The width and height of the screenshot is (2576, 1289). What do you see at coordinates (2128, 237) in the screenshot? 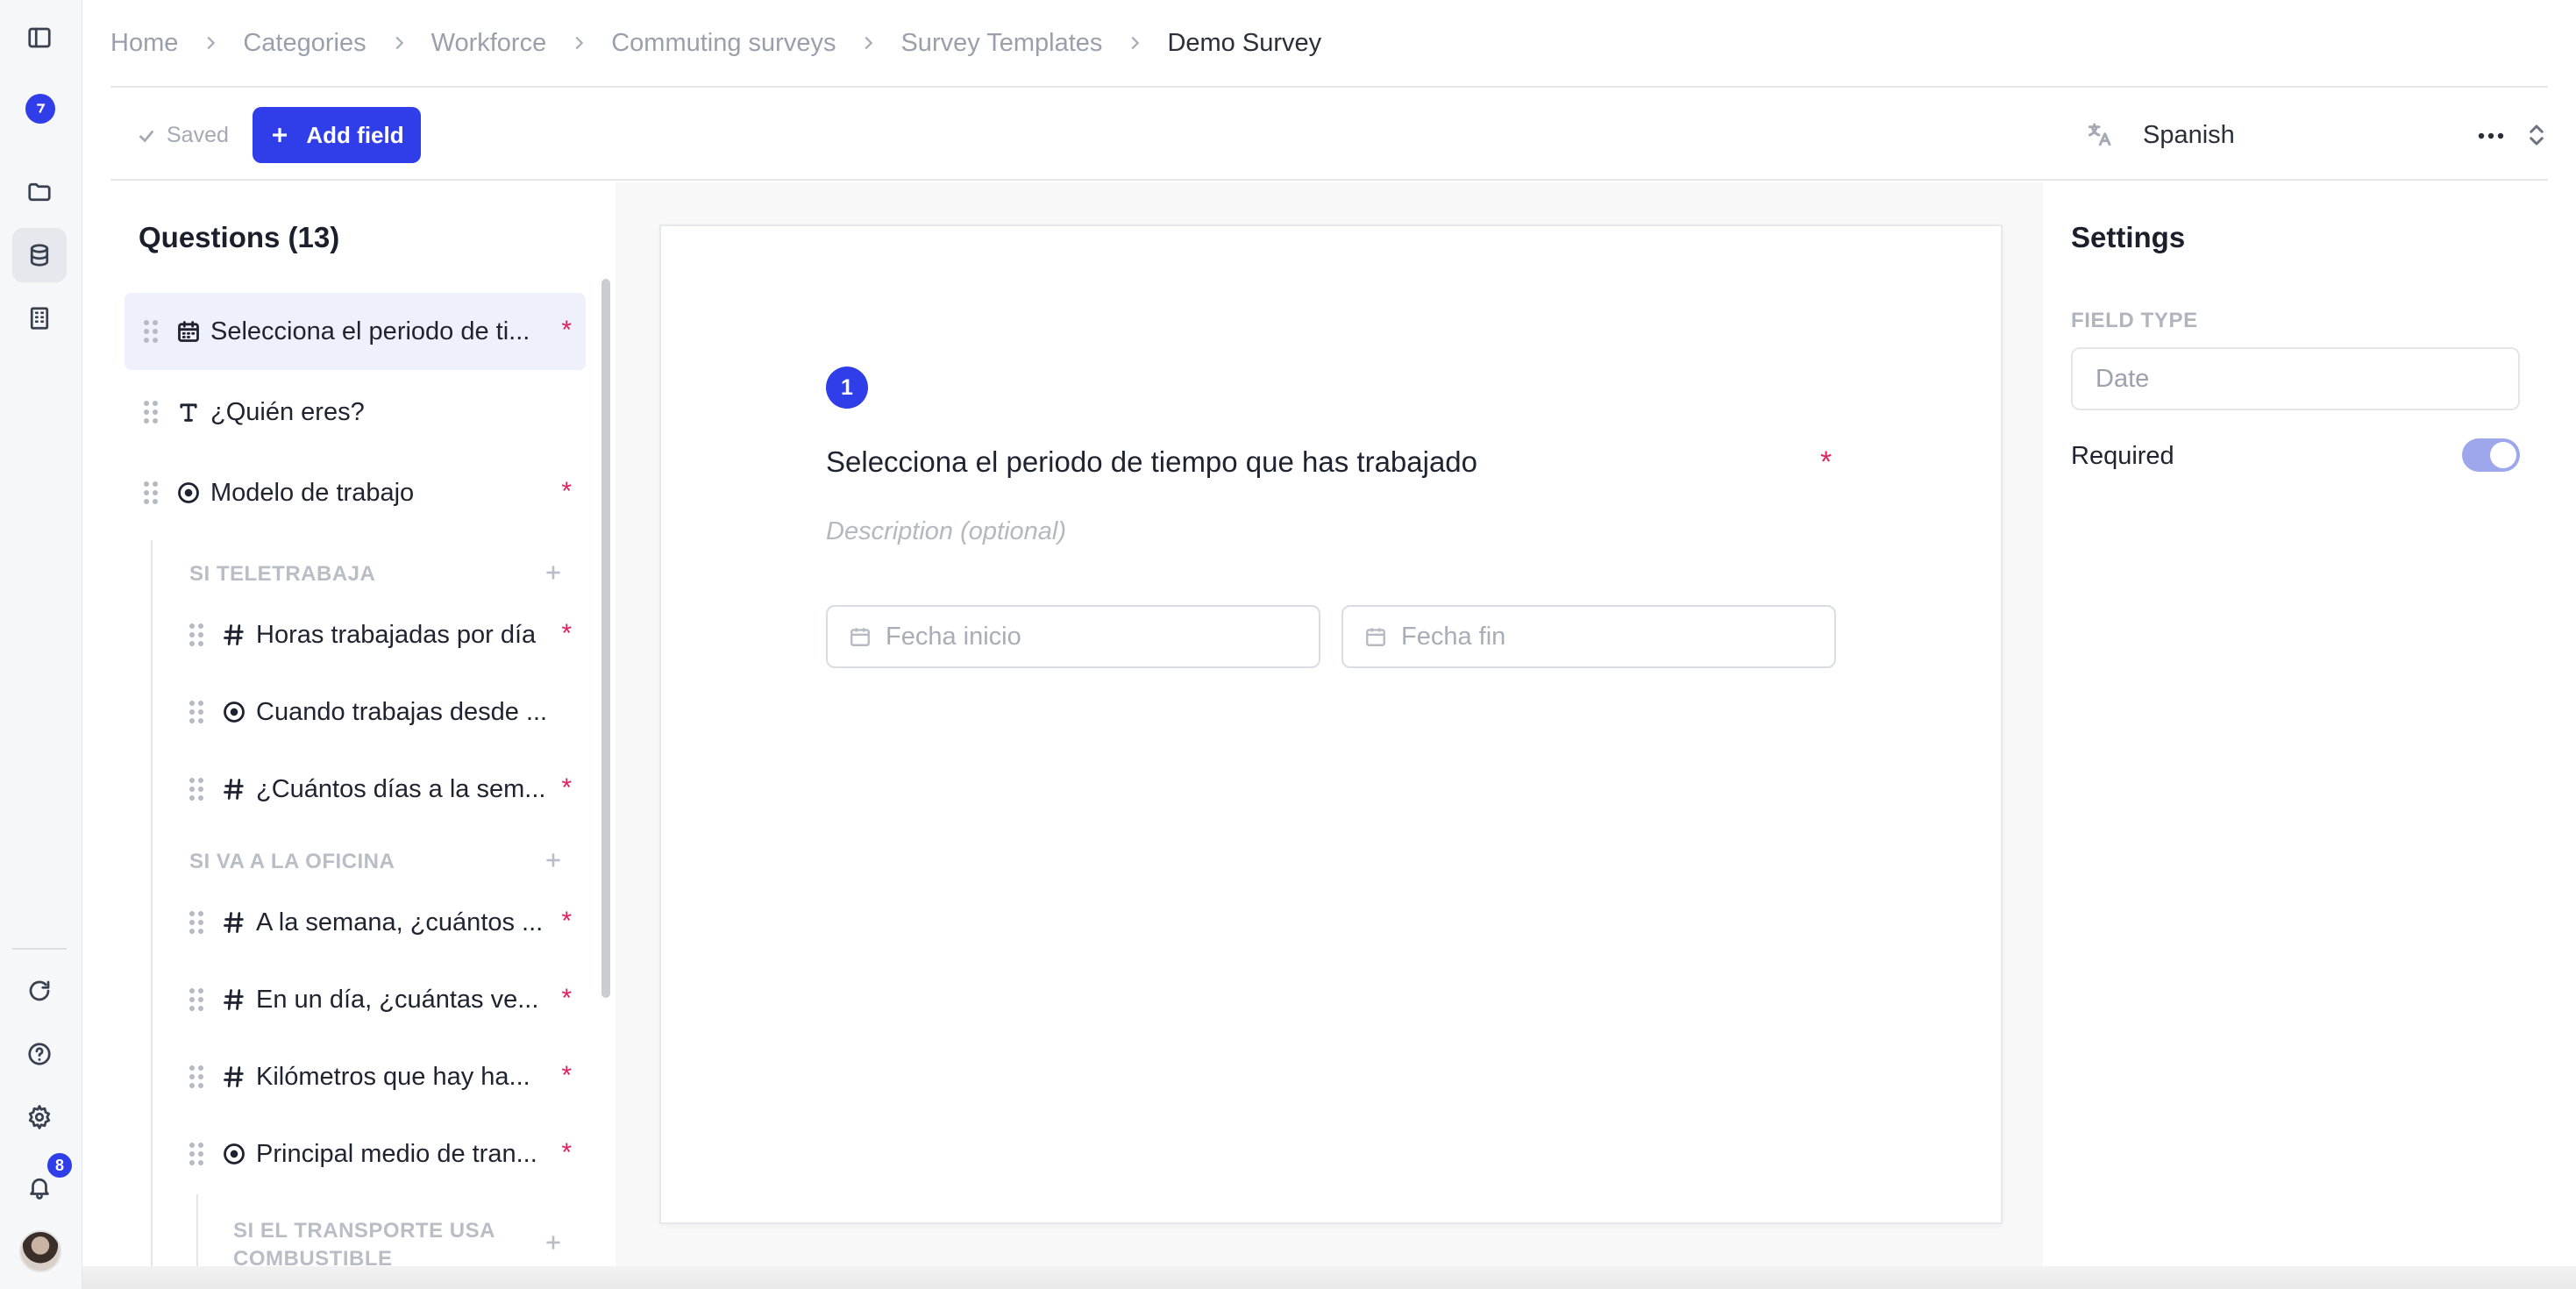
I see `settings-title: Settings` at bounding box center [2128, 237].